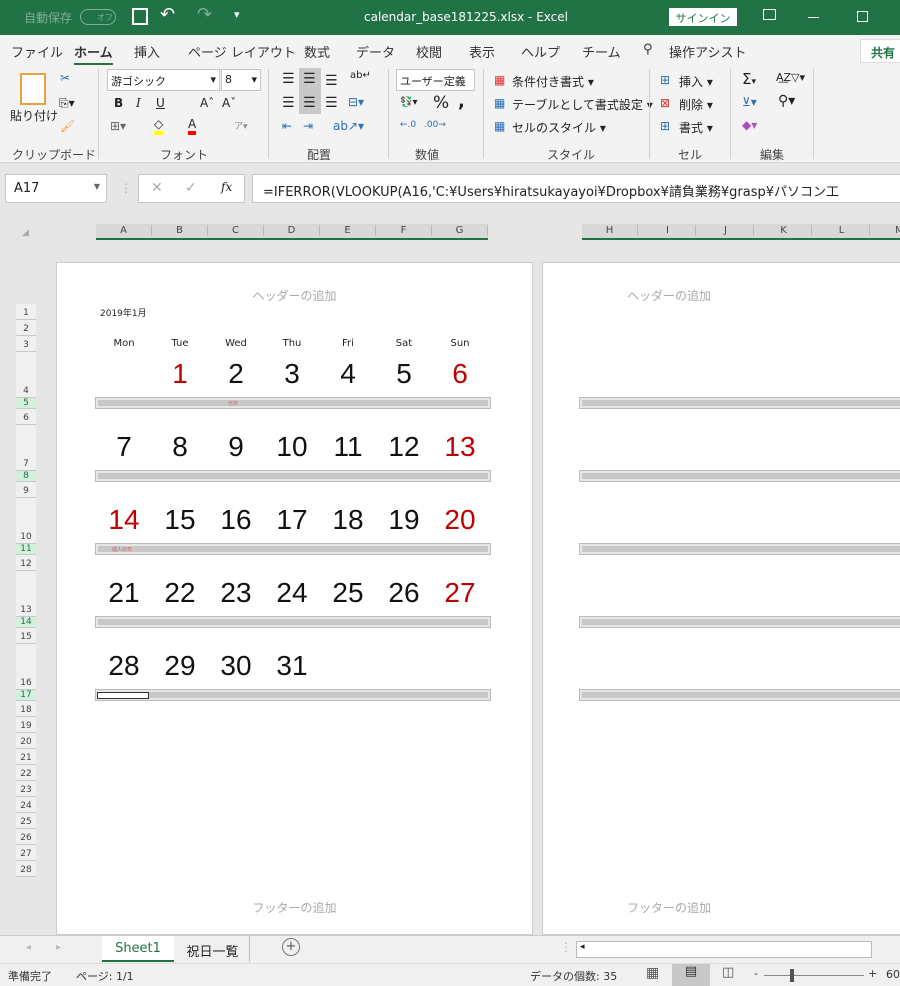 The image size is (900, 986). What do you see at coordinates (124, 230) in the screenshot?
I see `column-header: A` at bounding box center [124, 230].